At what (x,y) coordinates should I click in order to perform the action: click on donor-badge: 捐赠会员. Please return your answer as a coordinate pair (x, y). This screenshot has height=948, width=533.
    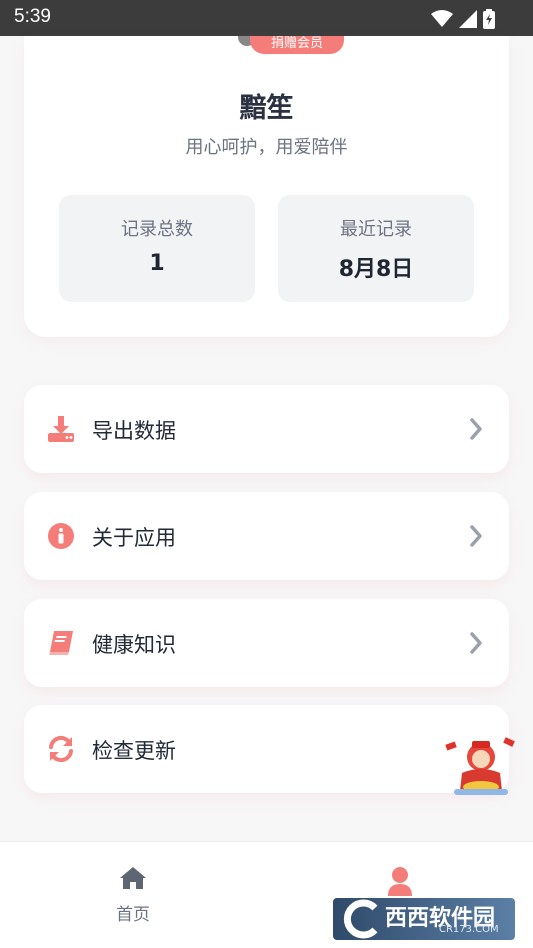
    Looking at the image, I should click on (297, 45).